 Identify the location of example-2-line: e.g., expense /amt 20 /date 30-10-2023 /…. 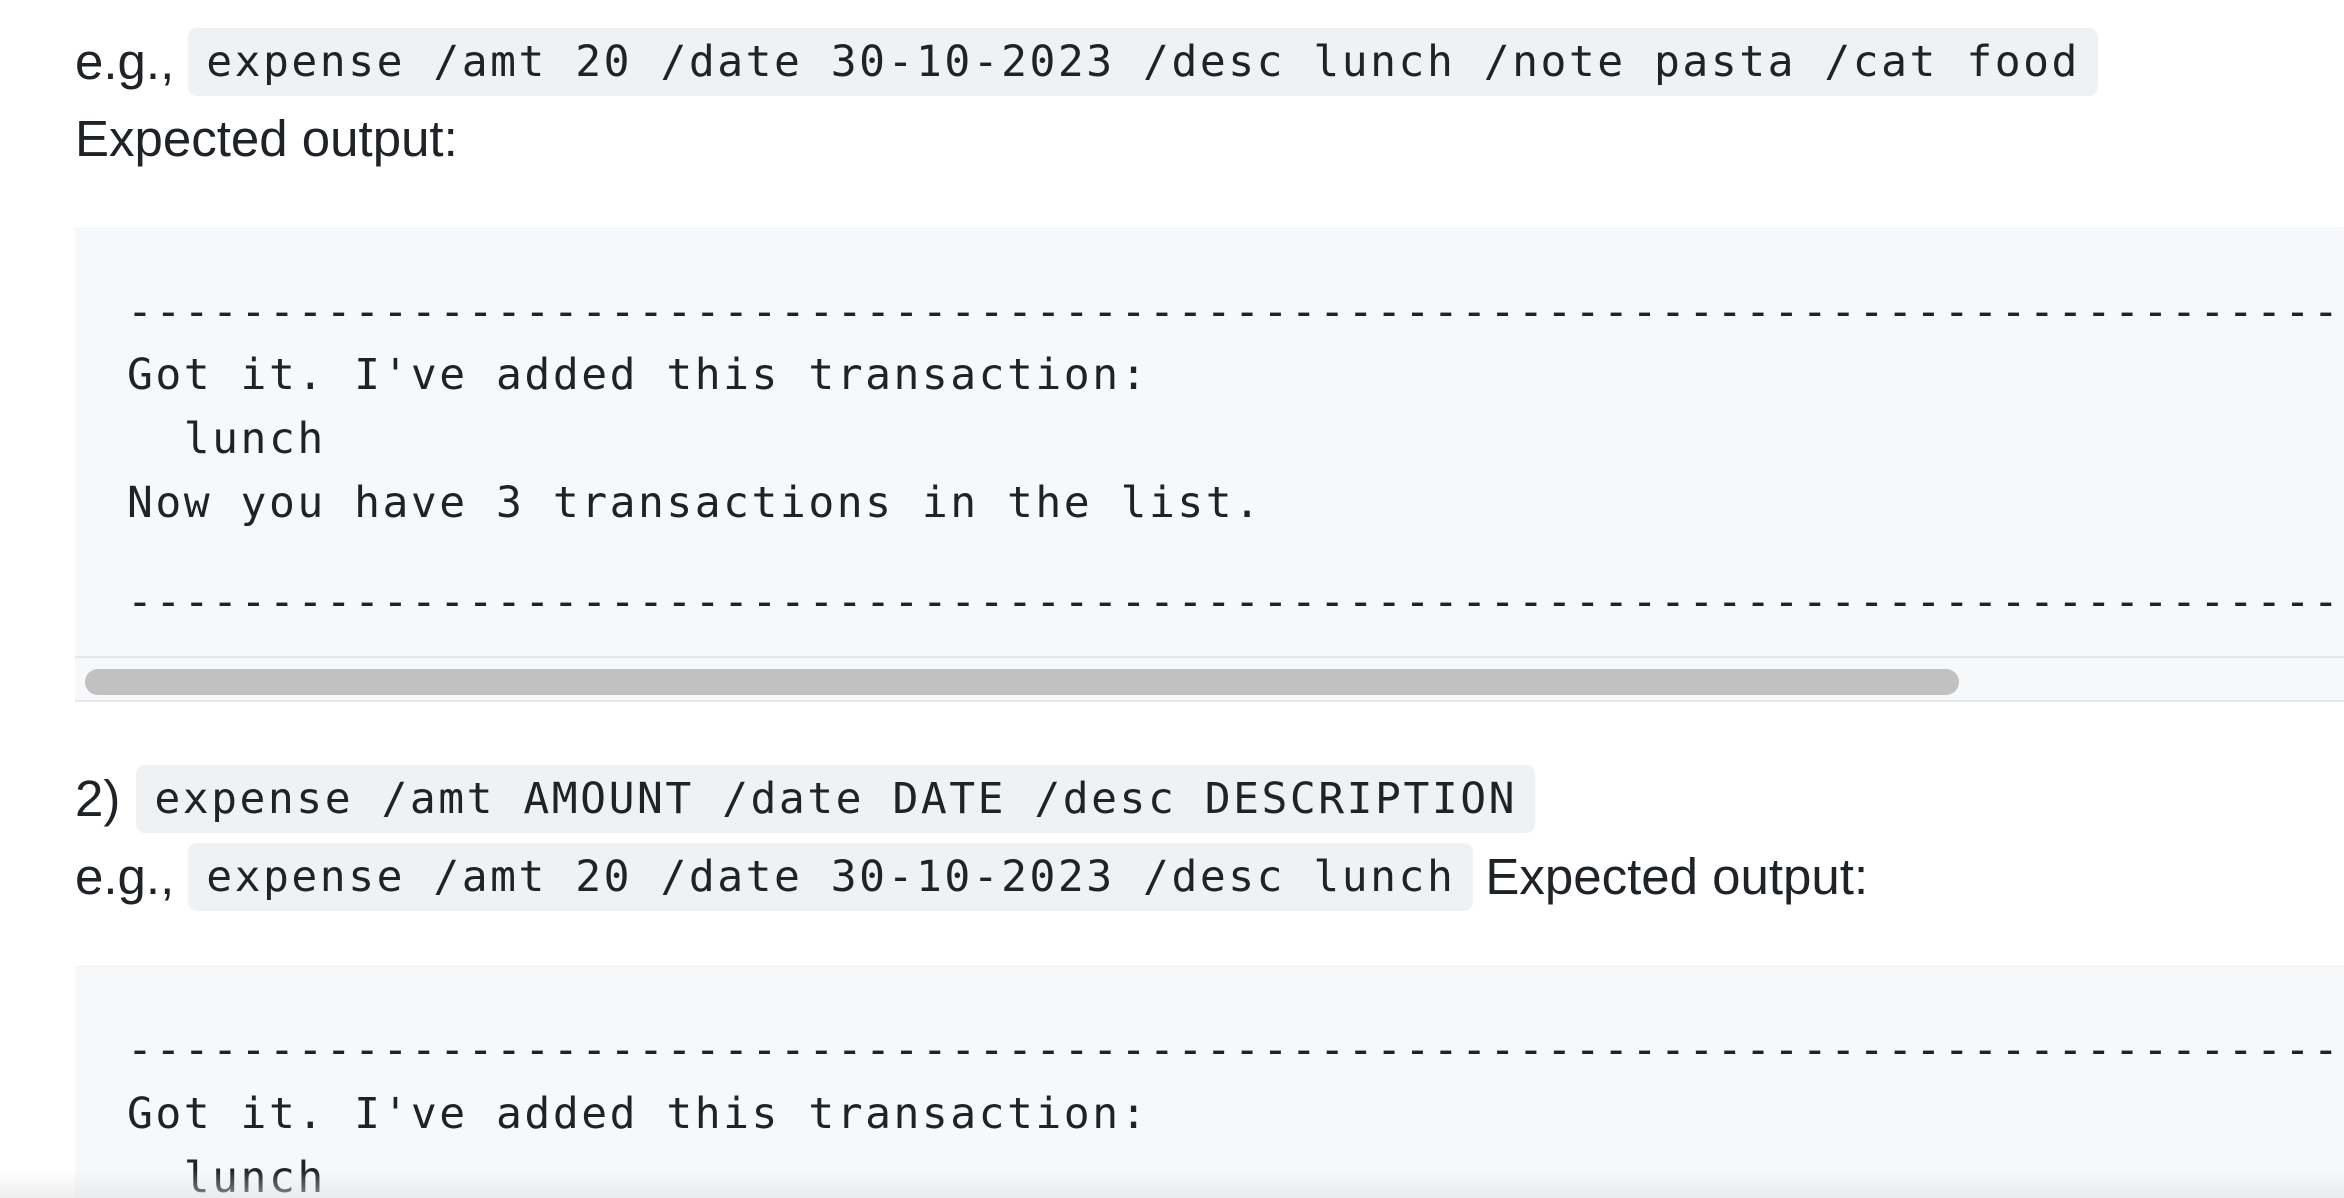
(971, 877).